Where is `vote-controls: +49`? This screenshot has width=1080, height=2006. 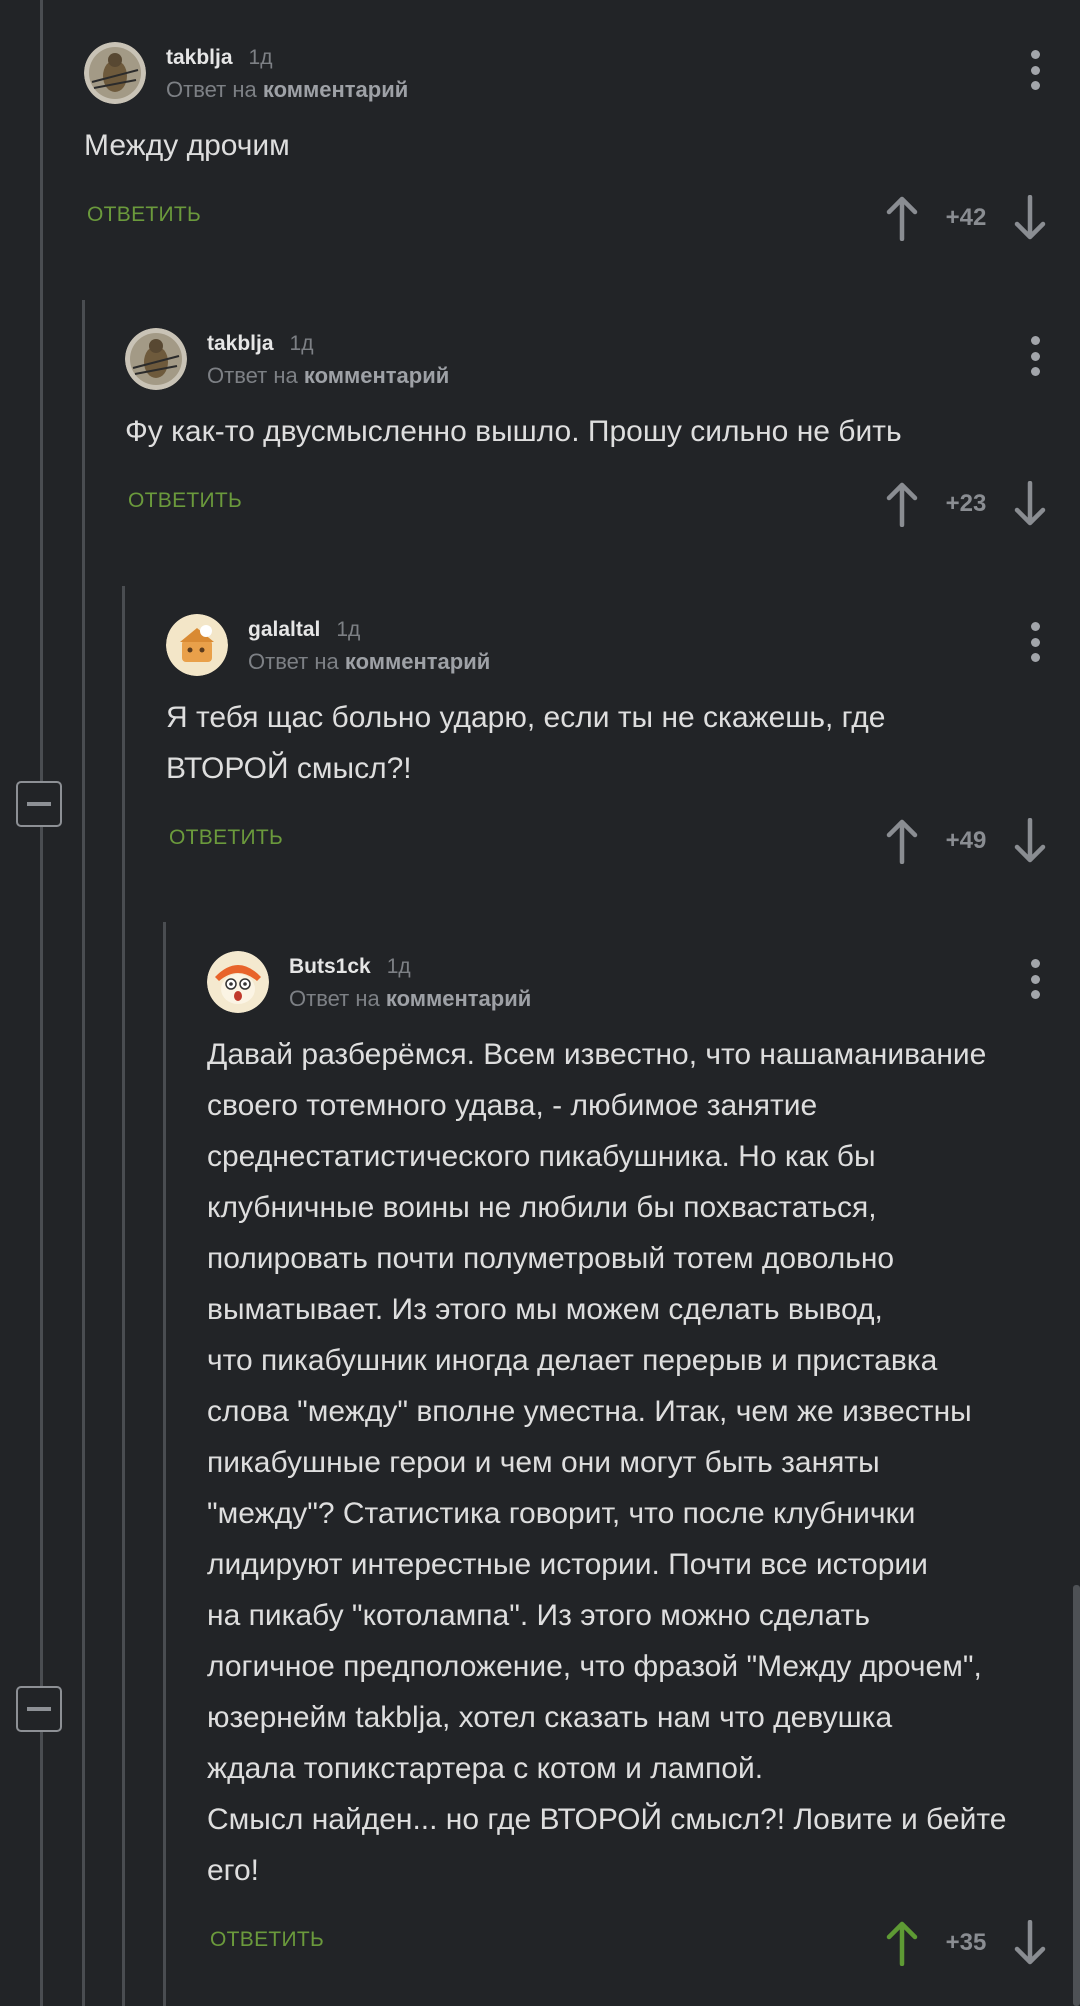 vote-controls: +49 is located at coordinates (966, 841).